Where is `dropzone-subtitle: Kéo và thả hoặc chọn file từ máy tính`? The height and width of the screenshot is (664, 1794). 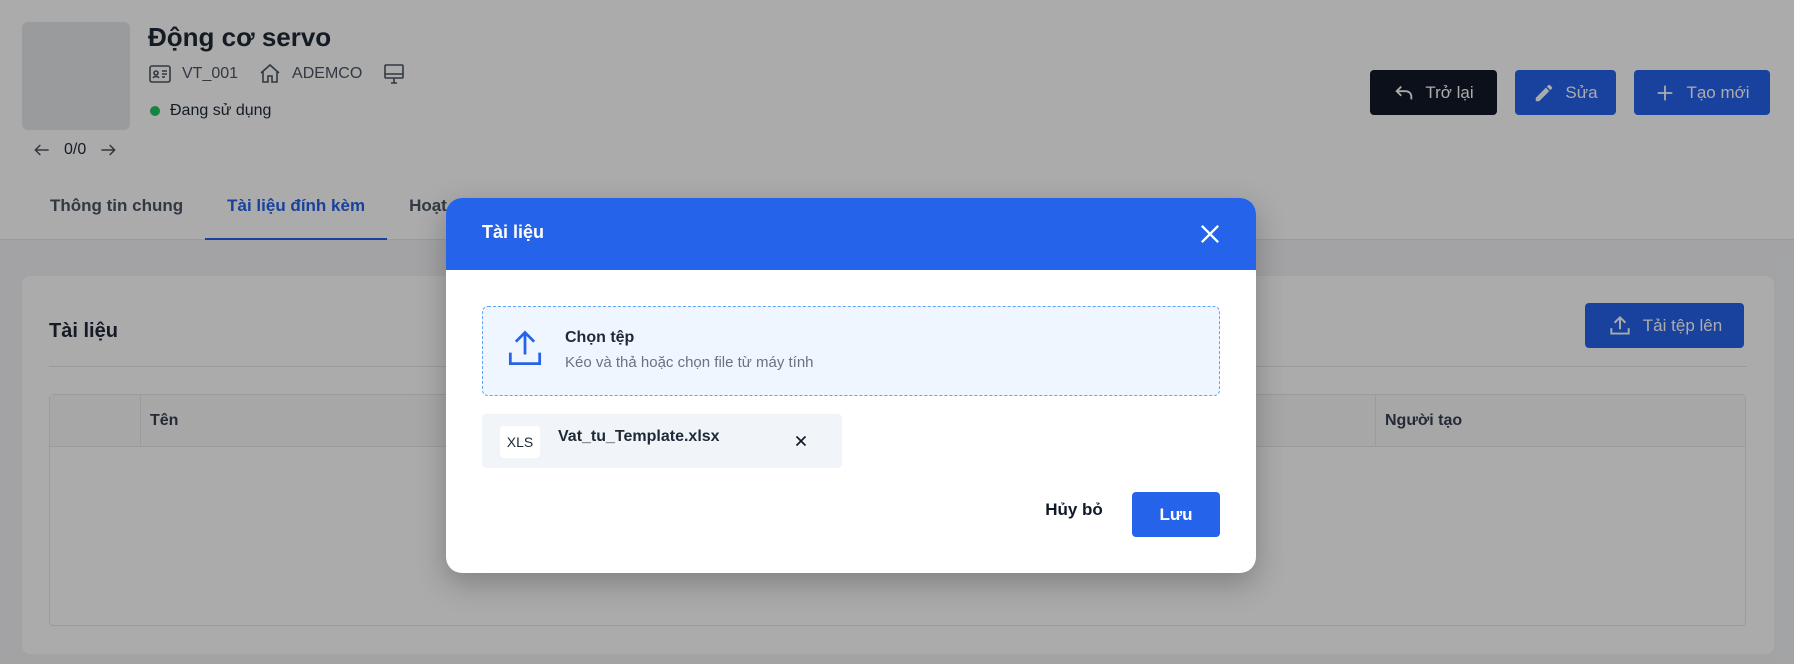
dropzone-subtitle: Kéo và thả hoặc chọn file từ máy tính is located at coordinates (689, 362).